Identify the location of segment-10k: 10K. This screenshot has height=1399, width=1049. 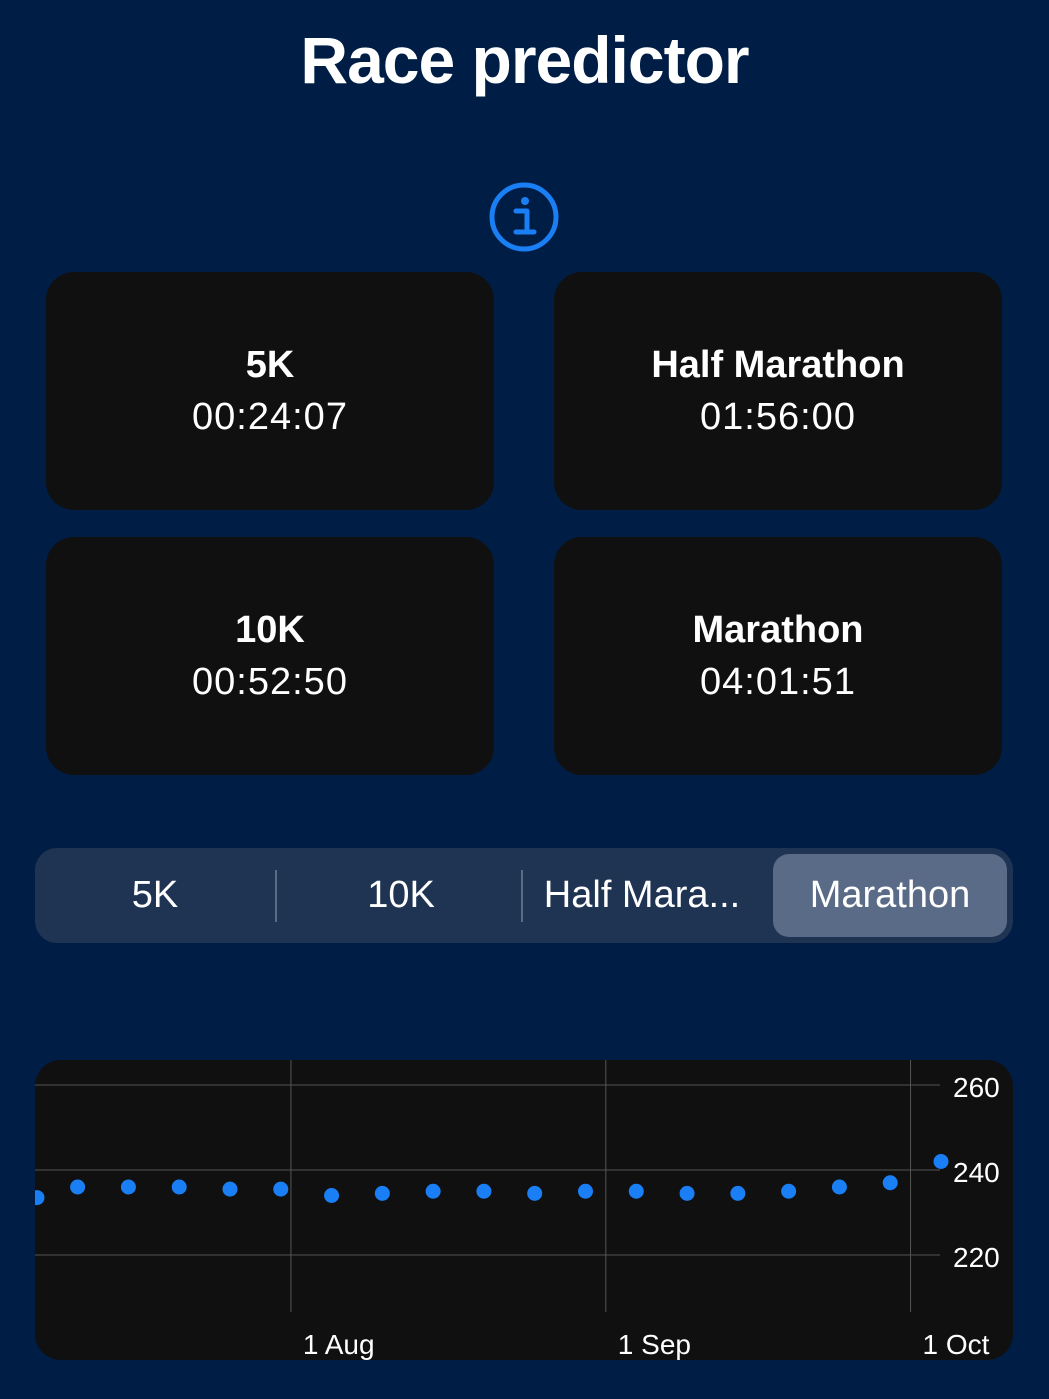
(401, 895).